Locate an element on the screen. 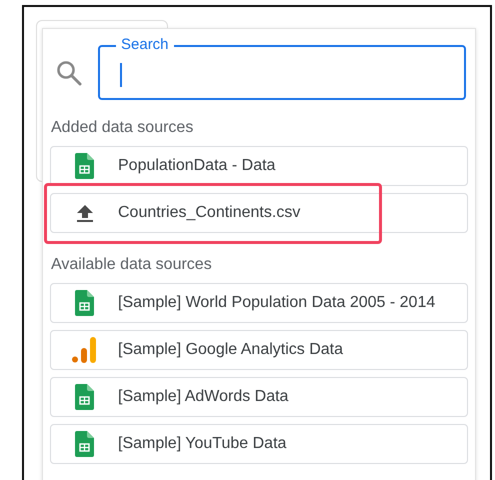 The height and width of the screenshot is (480, 495). text-cursor is located at coordinates (121, 75).